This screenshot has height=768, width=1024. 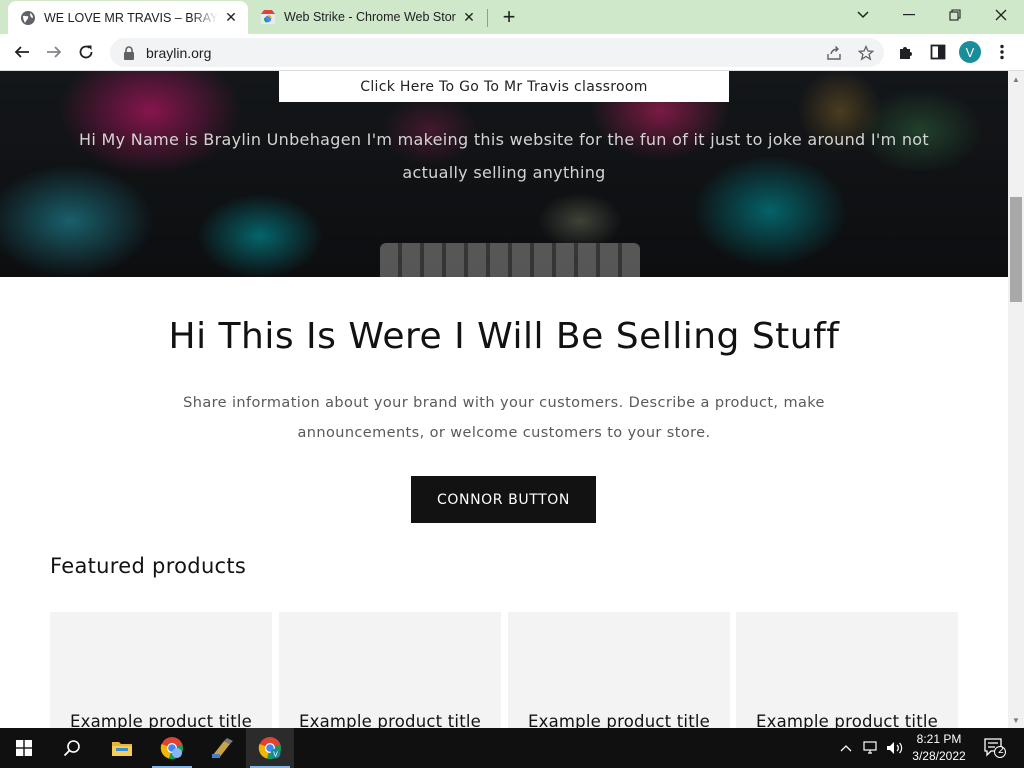 What do you see at coordinates (1001, 15) in the screenshot?
I see `close-window-icon` at bounding box center [1001, 15].